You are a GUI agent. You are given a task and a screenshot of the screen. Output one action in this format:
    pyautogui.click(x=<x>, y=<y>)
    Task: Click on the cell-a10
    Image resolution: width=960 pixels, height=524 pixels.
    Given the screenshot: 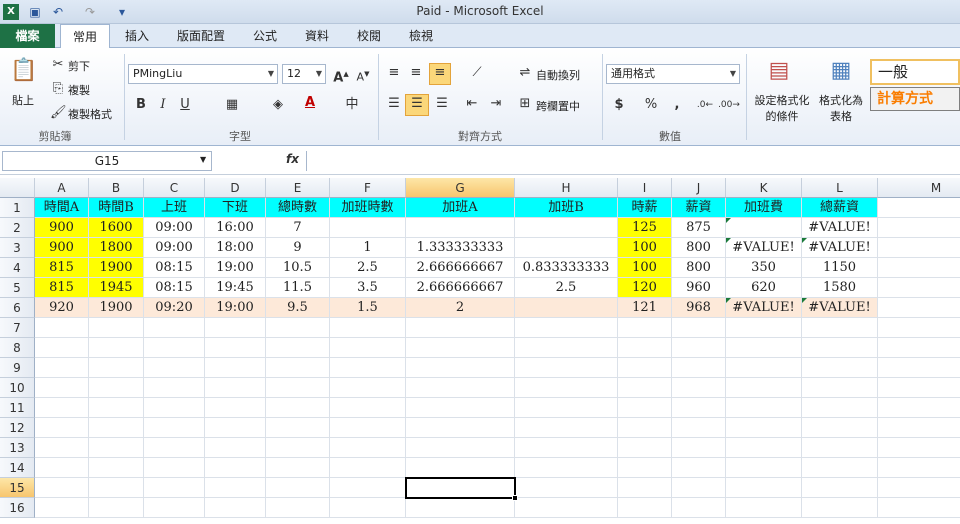 What is the action you would take?
    pyautogui.click(x=62, y=388)
    